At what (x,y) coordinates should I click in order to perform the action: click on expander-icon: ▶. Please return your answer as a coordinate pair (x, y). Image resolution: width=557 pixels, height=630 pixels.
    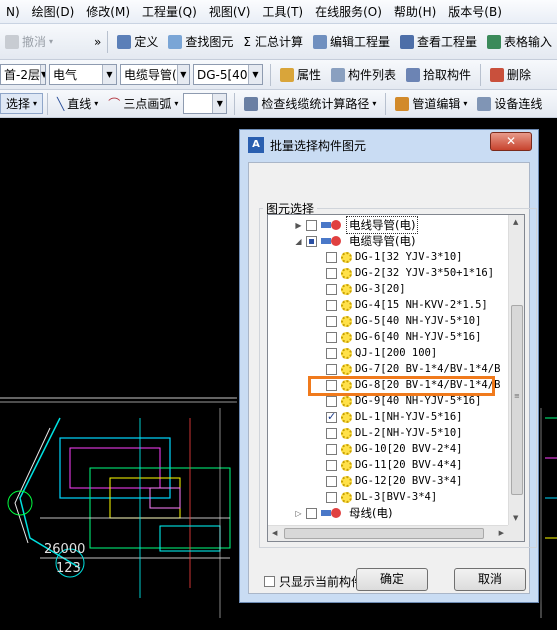
    Looking at the image, I should click on (298, 225).